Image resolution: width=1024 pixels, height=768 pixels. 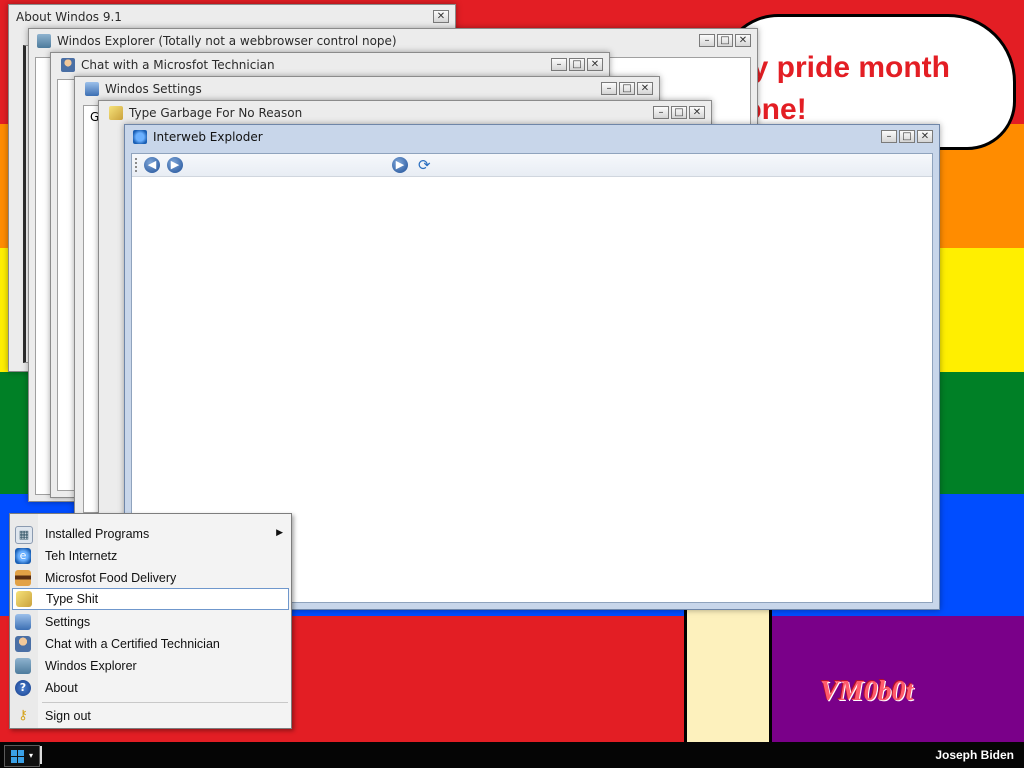 I want to click on interweb-titlebar: Interweb Exploder – □ ✕, so click(x=532, y=137).